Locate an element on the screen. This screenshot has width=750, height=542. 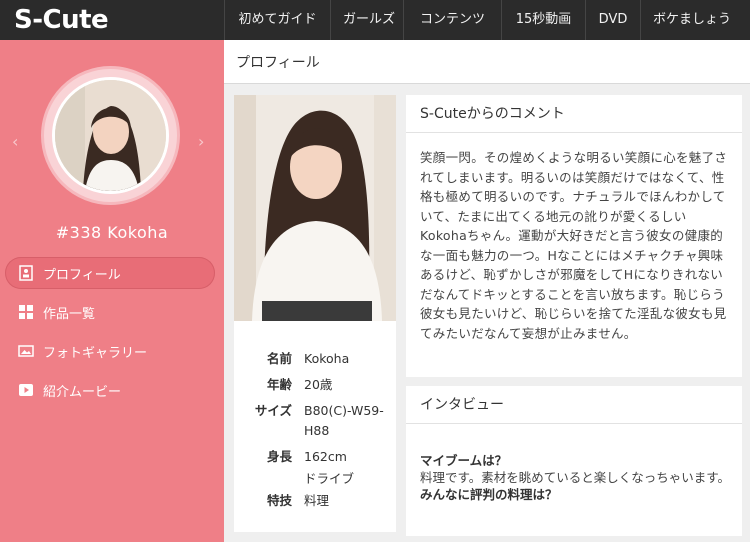
attr-row-size: サイズ B80(C)-W59-H88 is located at coordinates (315, 421).